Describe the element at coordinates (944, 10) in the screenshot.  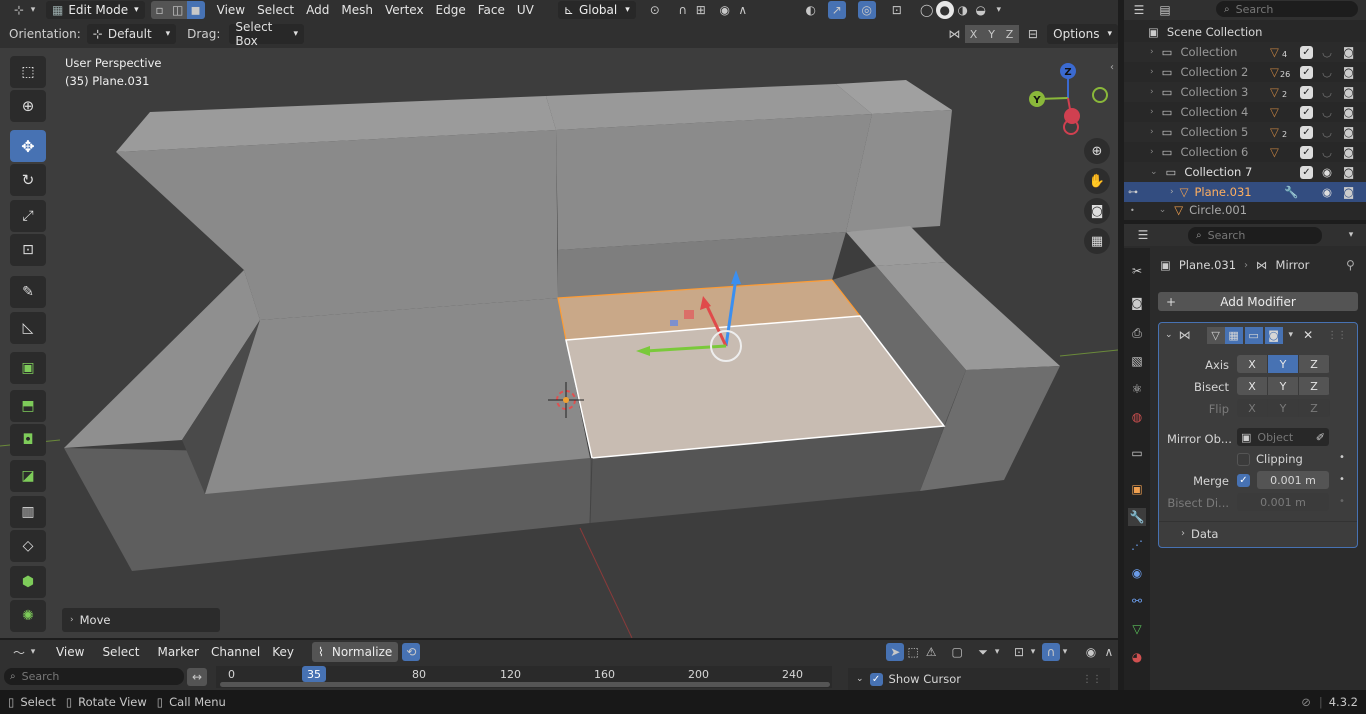
I see `shading-solid-icon: ●` at that location.